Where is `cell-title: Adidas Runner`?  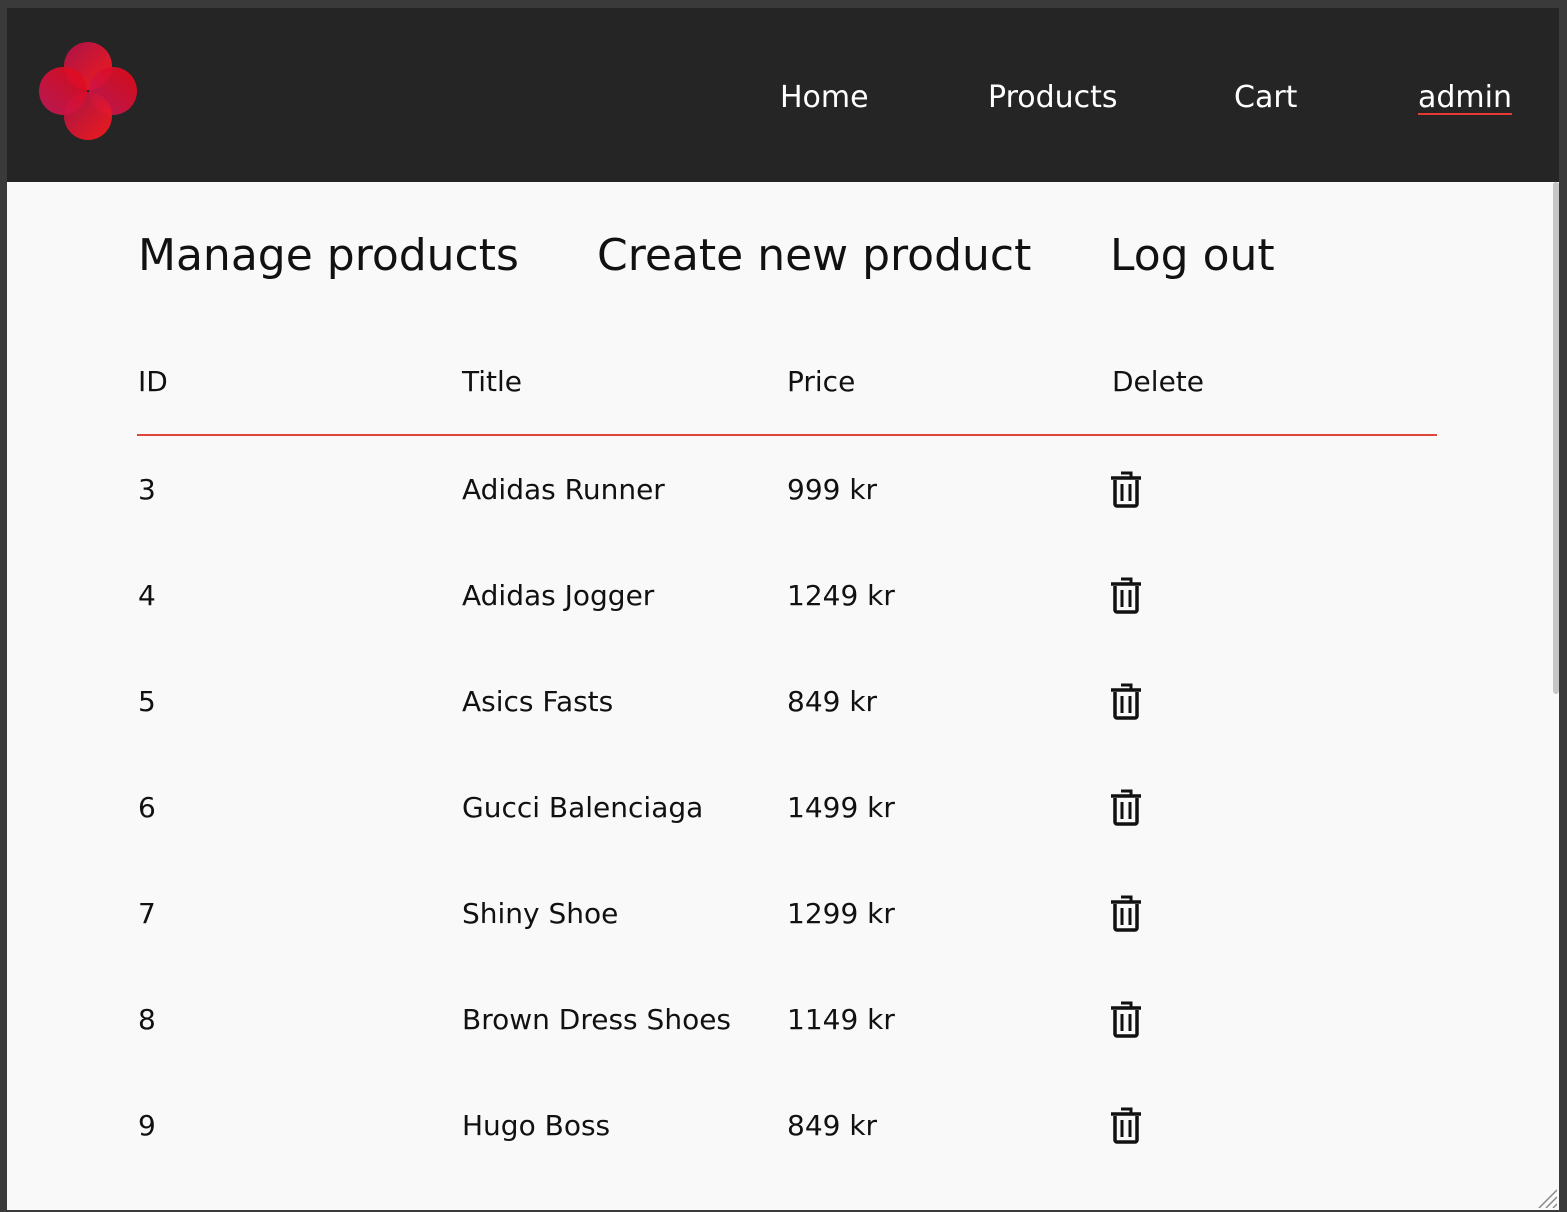 cell-title: Adidas Runner is located at coordinates (563, 489).